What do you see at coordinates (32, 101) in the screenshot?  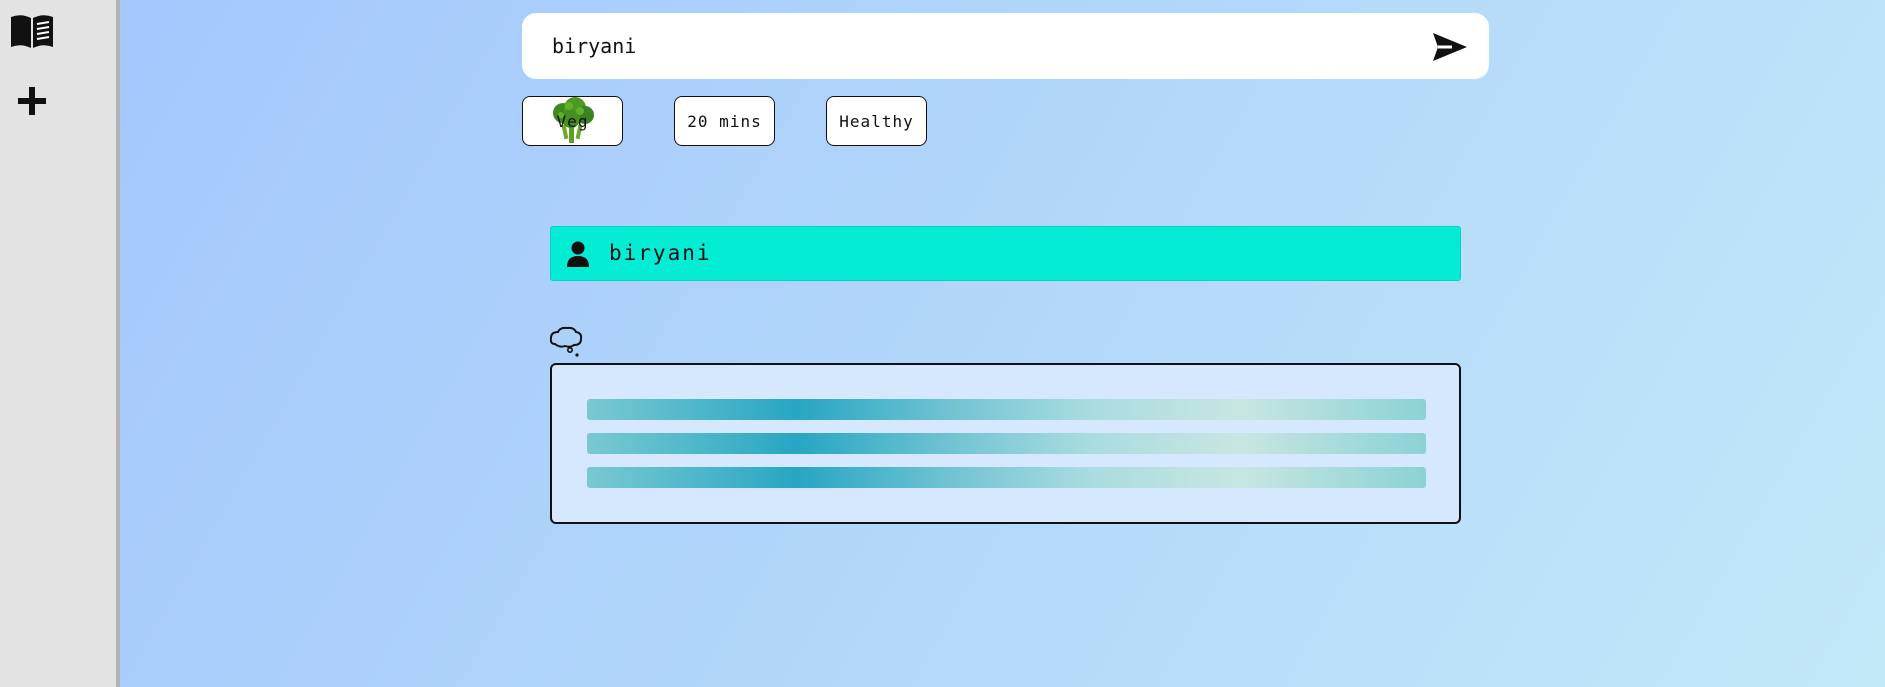 I see `plus-icon` at bounding box center [32, 101].